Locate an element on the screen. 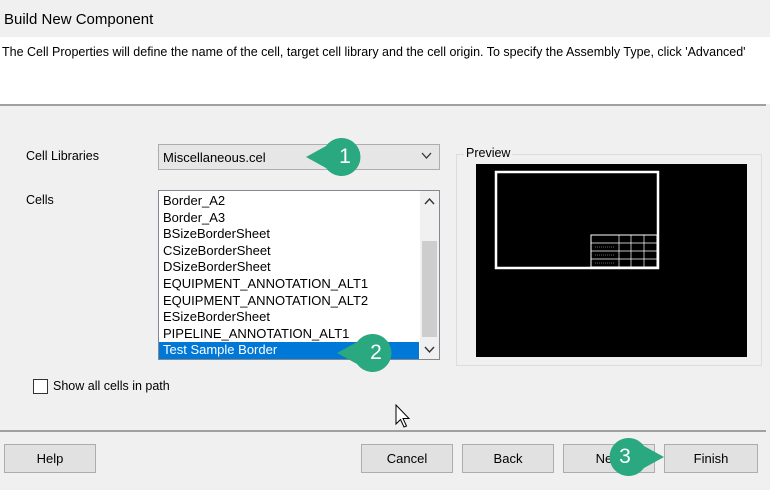 Image resolution: width=770 pixels, height=490 pixels. back-button: Back is located at coordinates (508, 458).